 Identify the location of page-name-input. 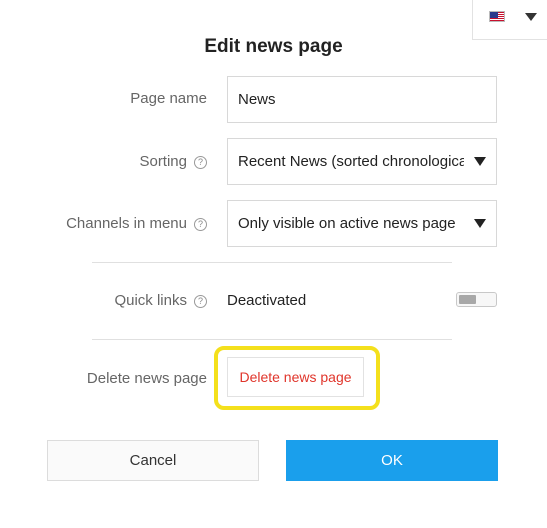
(362, 99).